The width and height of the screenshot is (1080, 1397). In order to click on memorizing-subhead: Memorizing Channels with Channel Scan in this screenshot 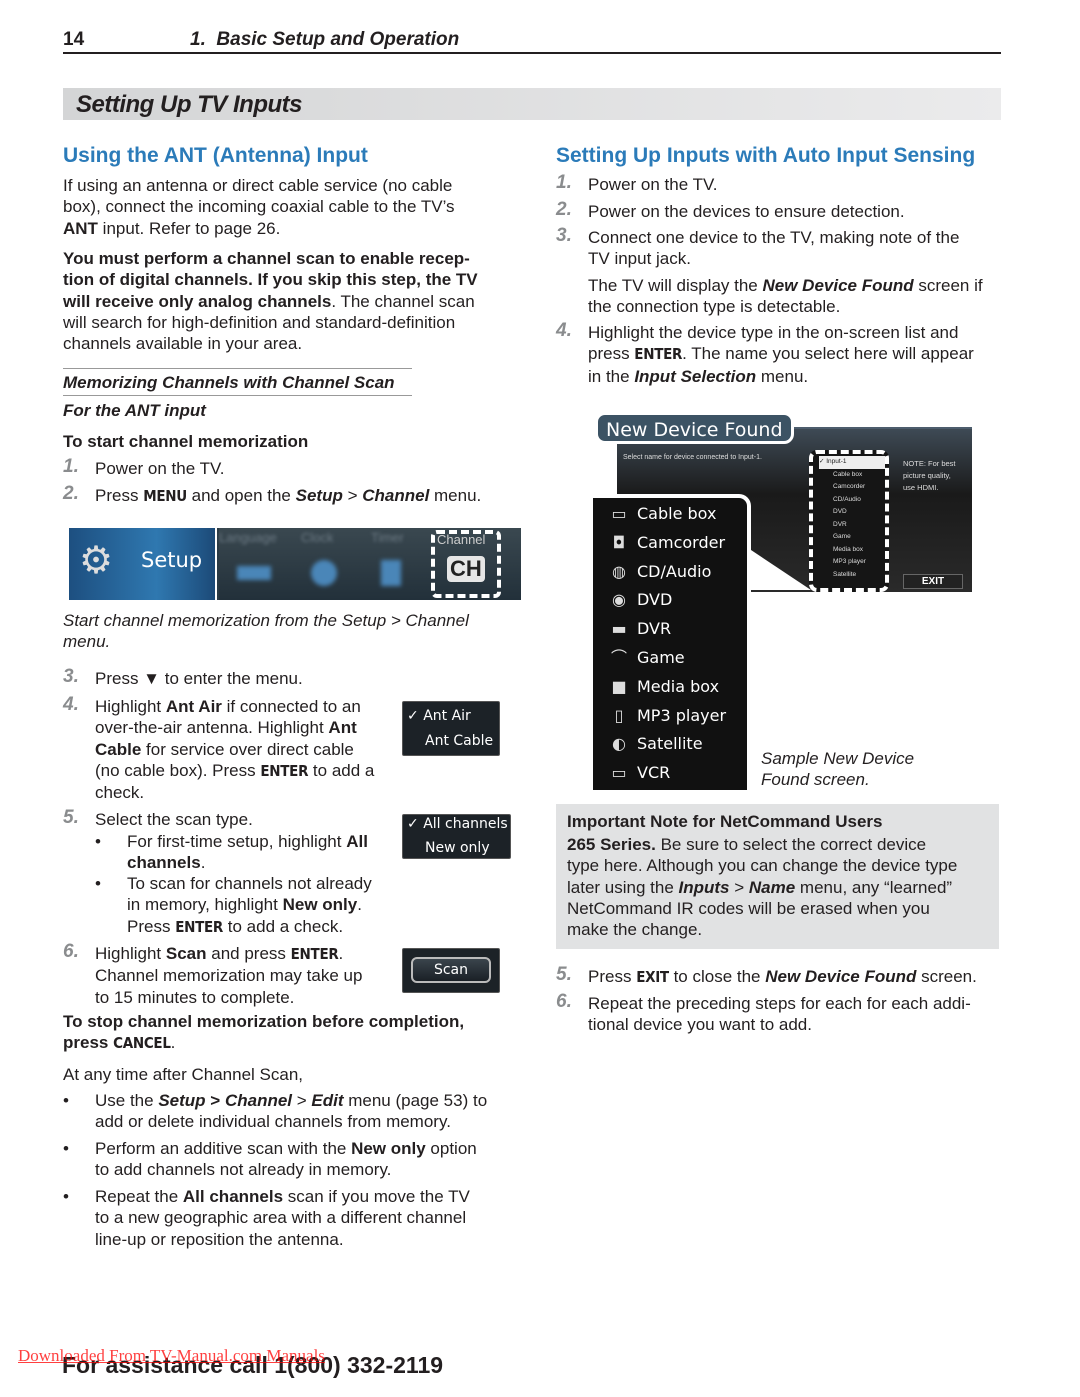, I will do `click(229, 382)`.